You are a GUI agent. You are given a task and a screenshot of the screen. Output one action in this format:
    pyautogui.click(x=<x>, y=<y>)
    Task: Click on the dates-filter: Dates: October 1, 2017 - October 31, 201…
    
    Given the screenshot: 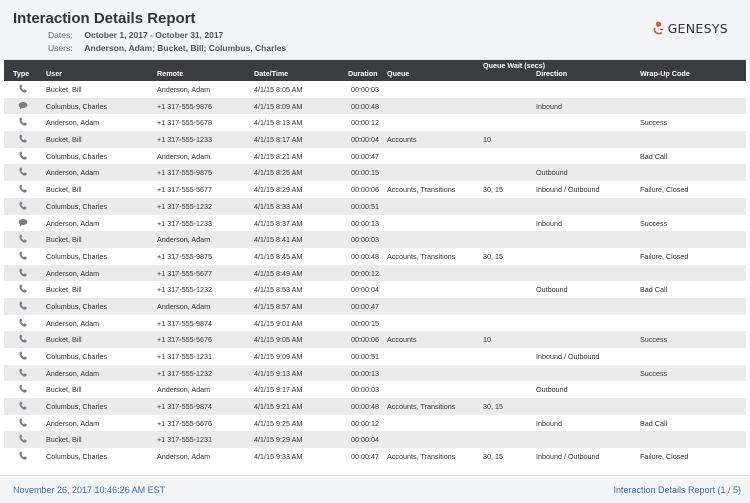 What is the action you would take?
    pyautogui.click(x=135, y=35)
    